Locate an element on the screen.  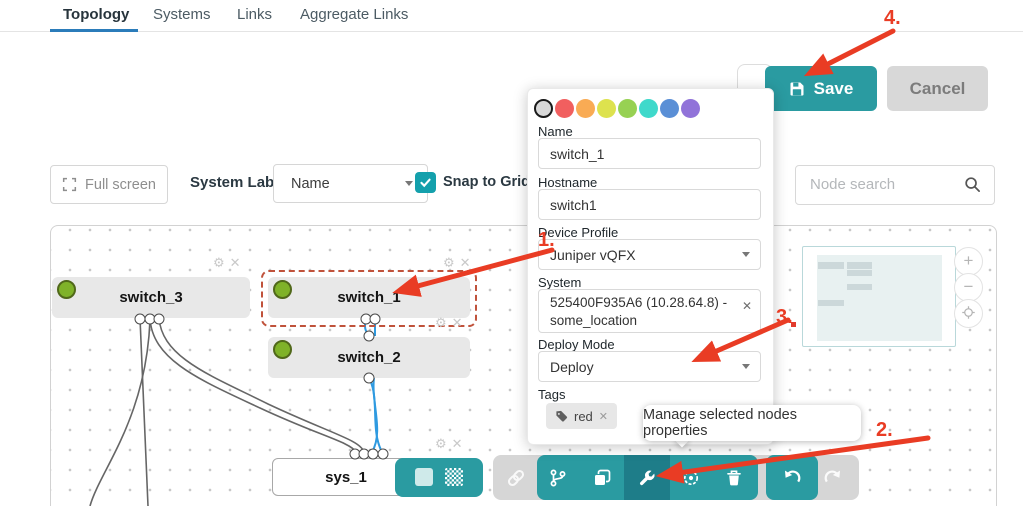
zoom-out-button: − is located at coordinates (968, 287).